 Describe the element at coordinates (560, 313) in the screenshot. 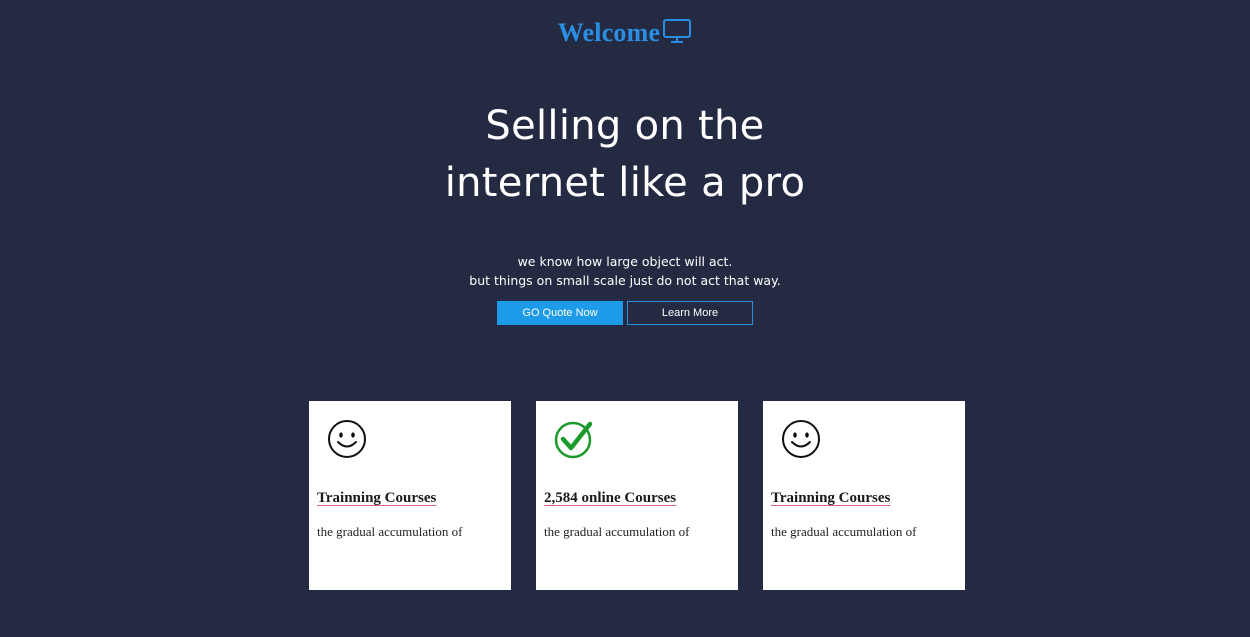

I see `go-quote-now-button: GO Quote Now` at that location.